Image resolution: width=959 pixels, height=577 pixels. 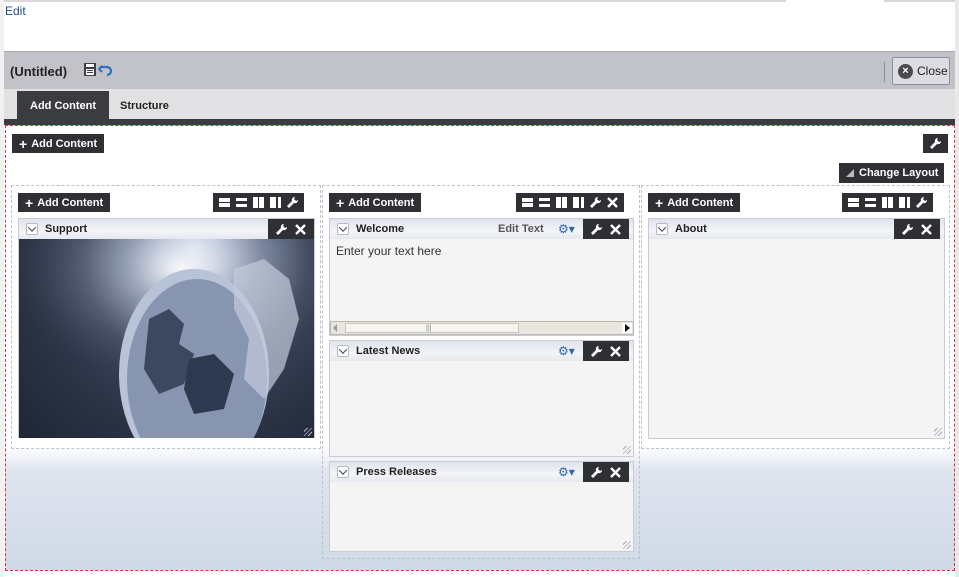 I want to click on layout-column-3: + Add Content About, so click(x=795, y=317).